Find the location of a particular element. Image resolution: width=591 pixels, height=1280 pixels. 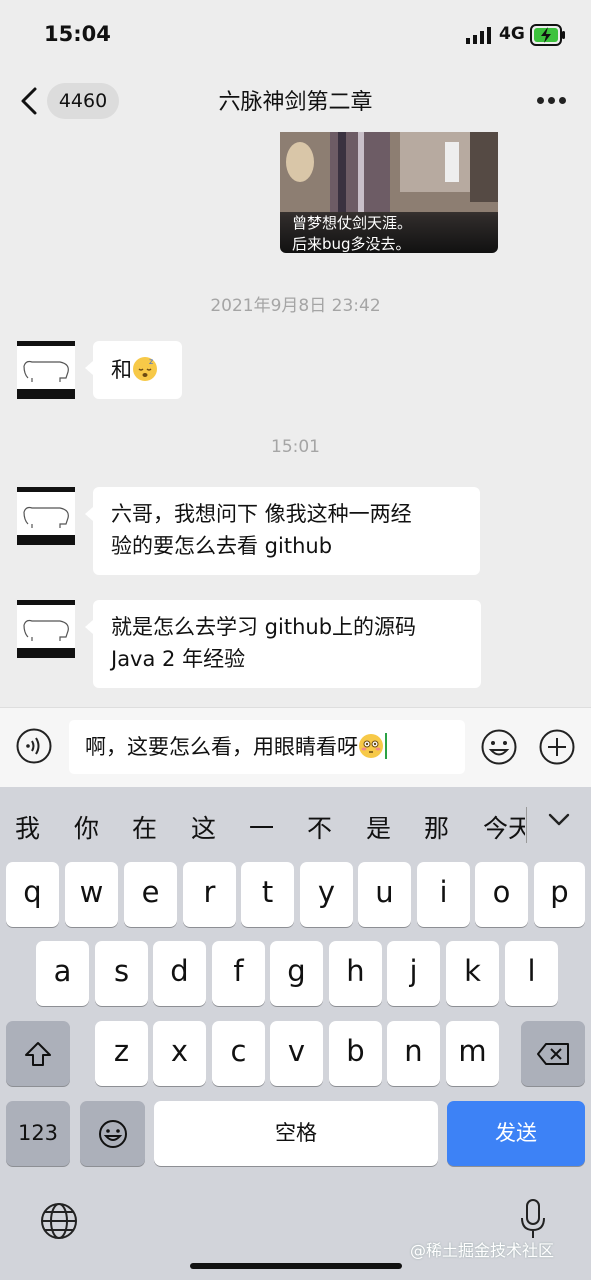

chat-header: 4460 六脉神剑第二章 is located at coordinates (295, 101).